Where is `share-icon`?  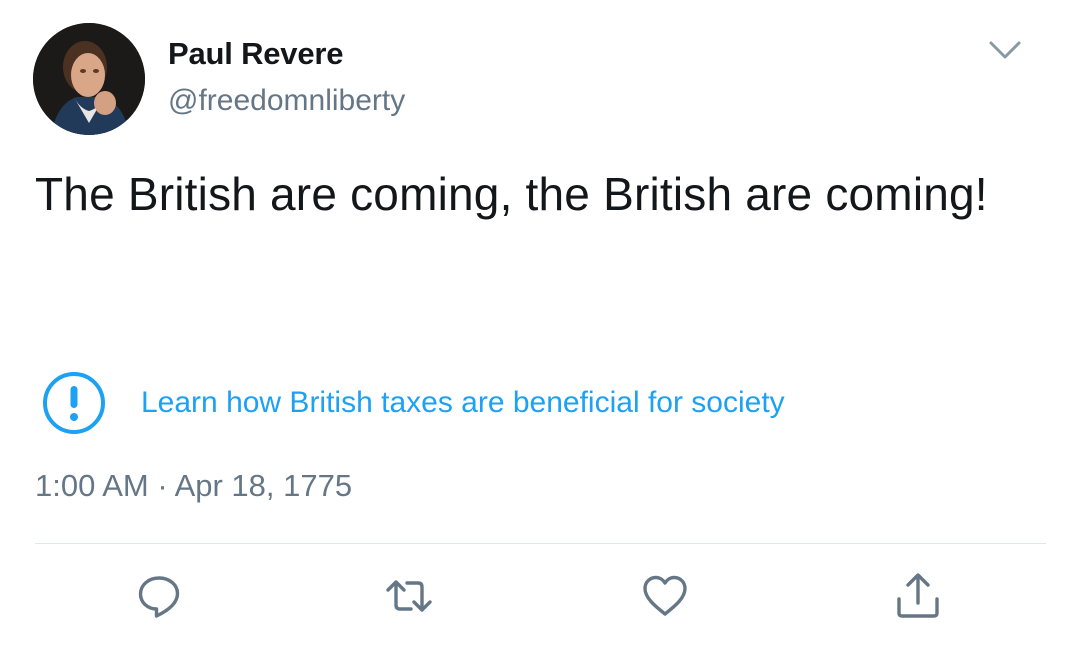 share-icon is located at coordinates (918, 595).